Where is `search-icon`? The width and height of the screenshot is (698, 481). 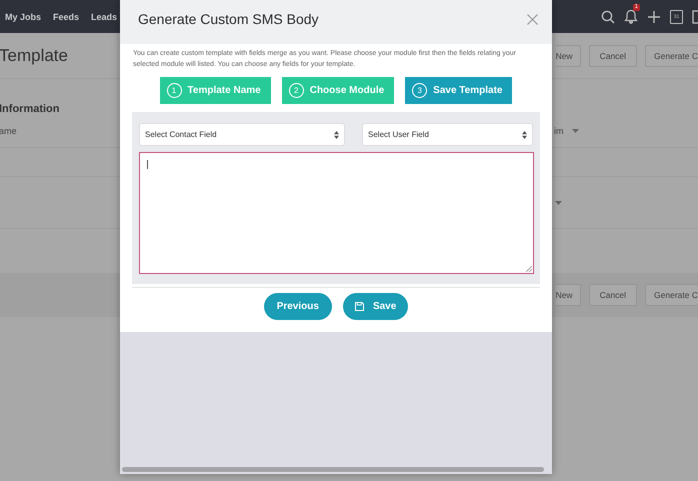 search-icon is located at coordinates (608, 17).